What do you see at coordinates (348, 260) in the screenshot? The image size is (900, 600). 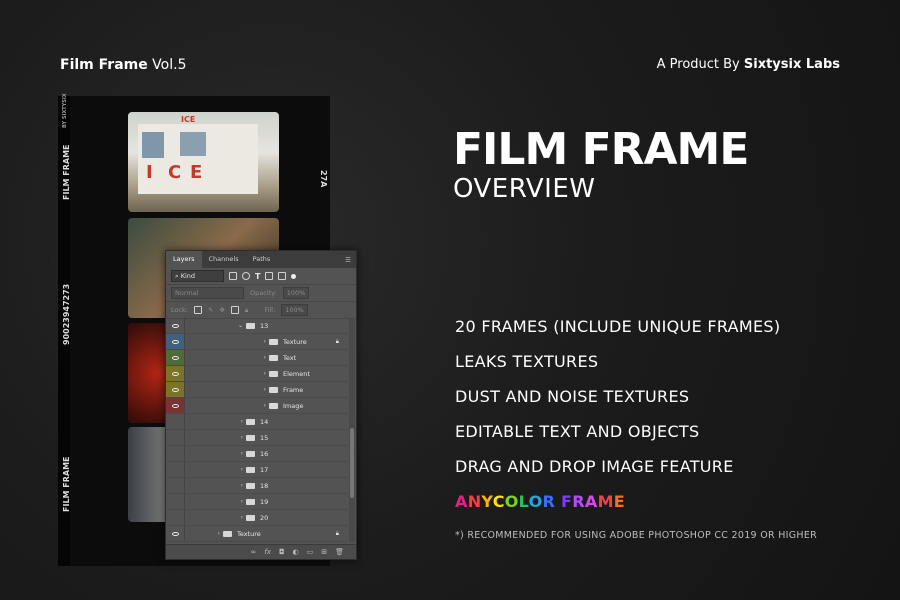 I see `panel-menu-icon: ☰` at bounding box center [348, 260].